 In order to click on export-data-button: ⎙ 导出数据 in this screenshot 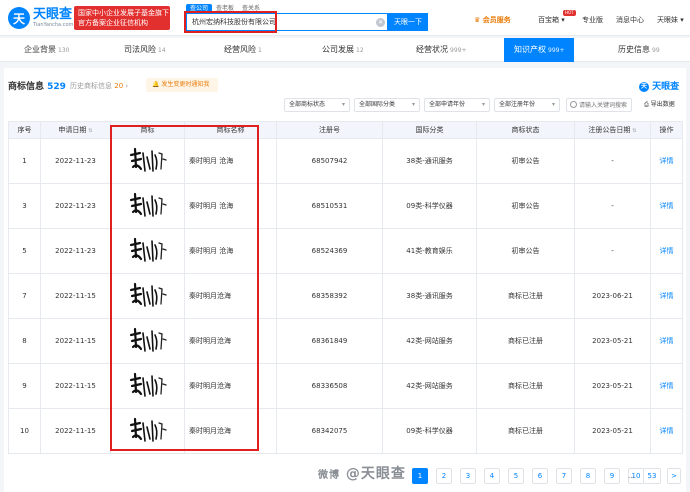, I will do `click(664, 105)`.